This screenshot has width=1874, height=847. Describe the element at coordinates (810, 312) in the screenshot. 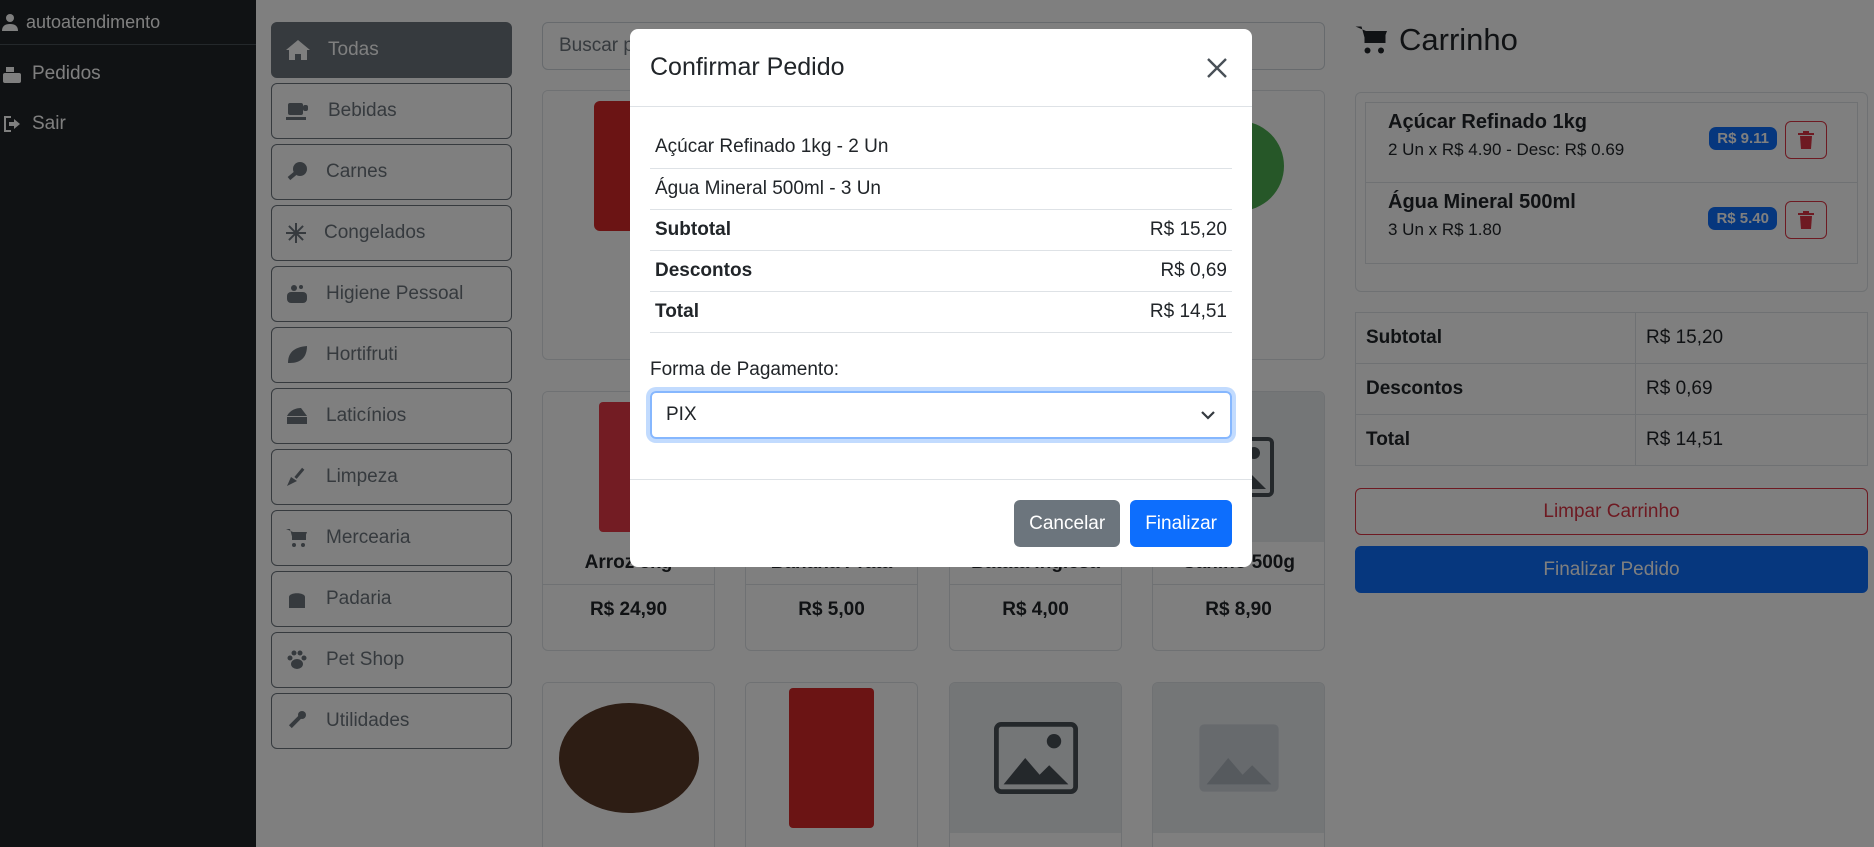

I see `order-total-label: Total` at that location.